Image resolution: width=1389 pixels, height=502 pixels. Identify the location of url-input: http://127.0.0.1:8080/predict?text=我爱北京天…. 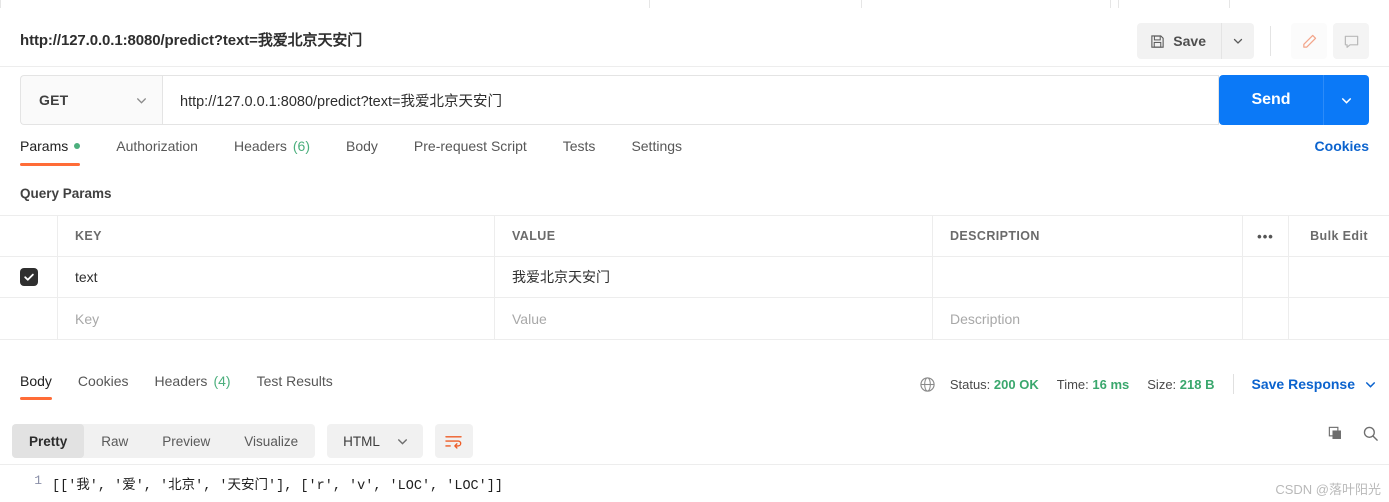
(690, 100).